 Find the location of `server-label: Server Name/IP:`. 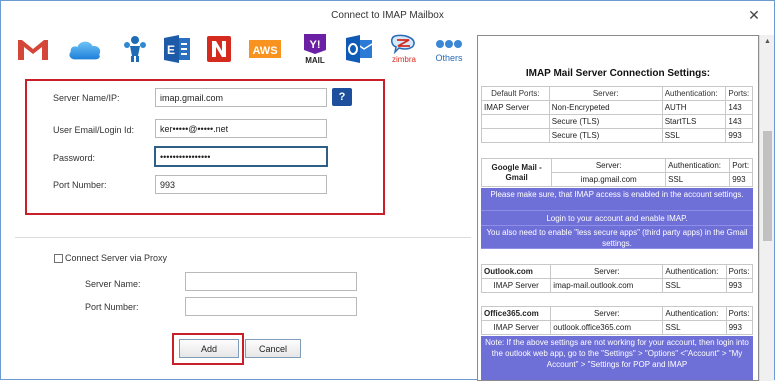

server-label: Server Name/IP: is located at coordinates (86, 98).